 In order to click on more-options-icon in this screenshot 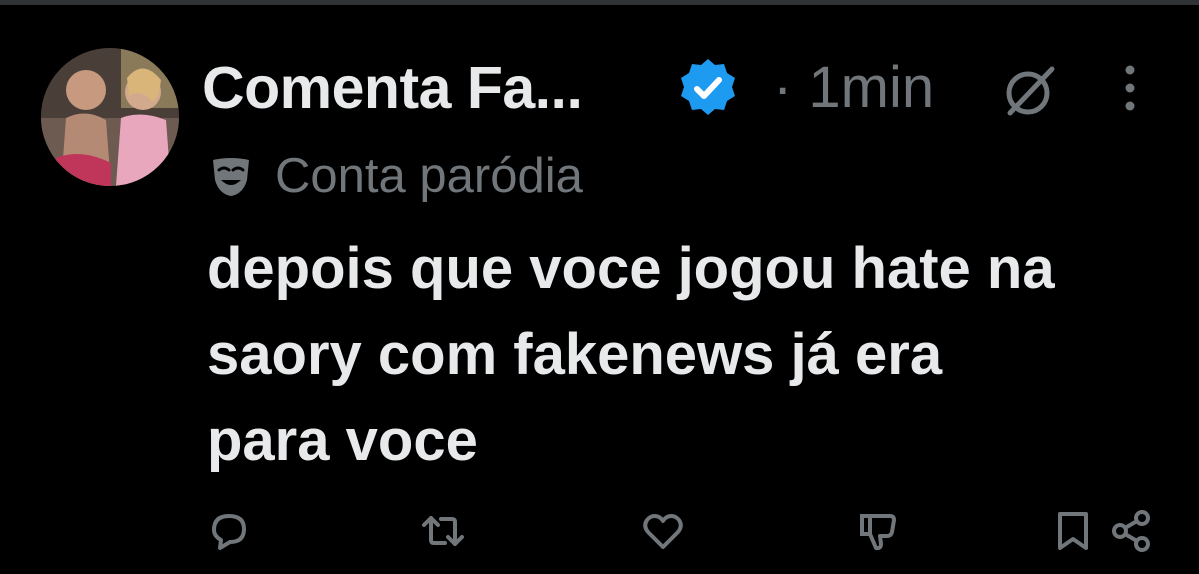, I will do `click(1130, 88)`.